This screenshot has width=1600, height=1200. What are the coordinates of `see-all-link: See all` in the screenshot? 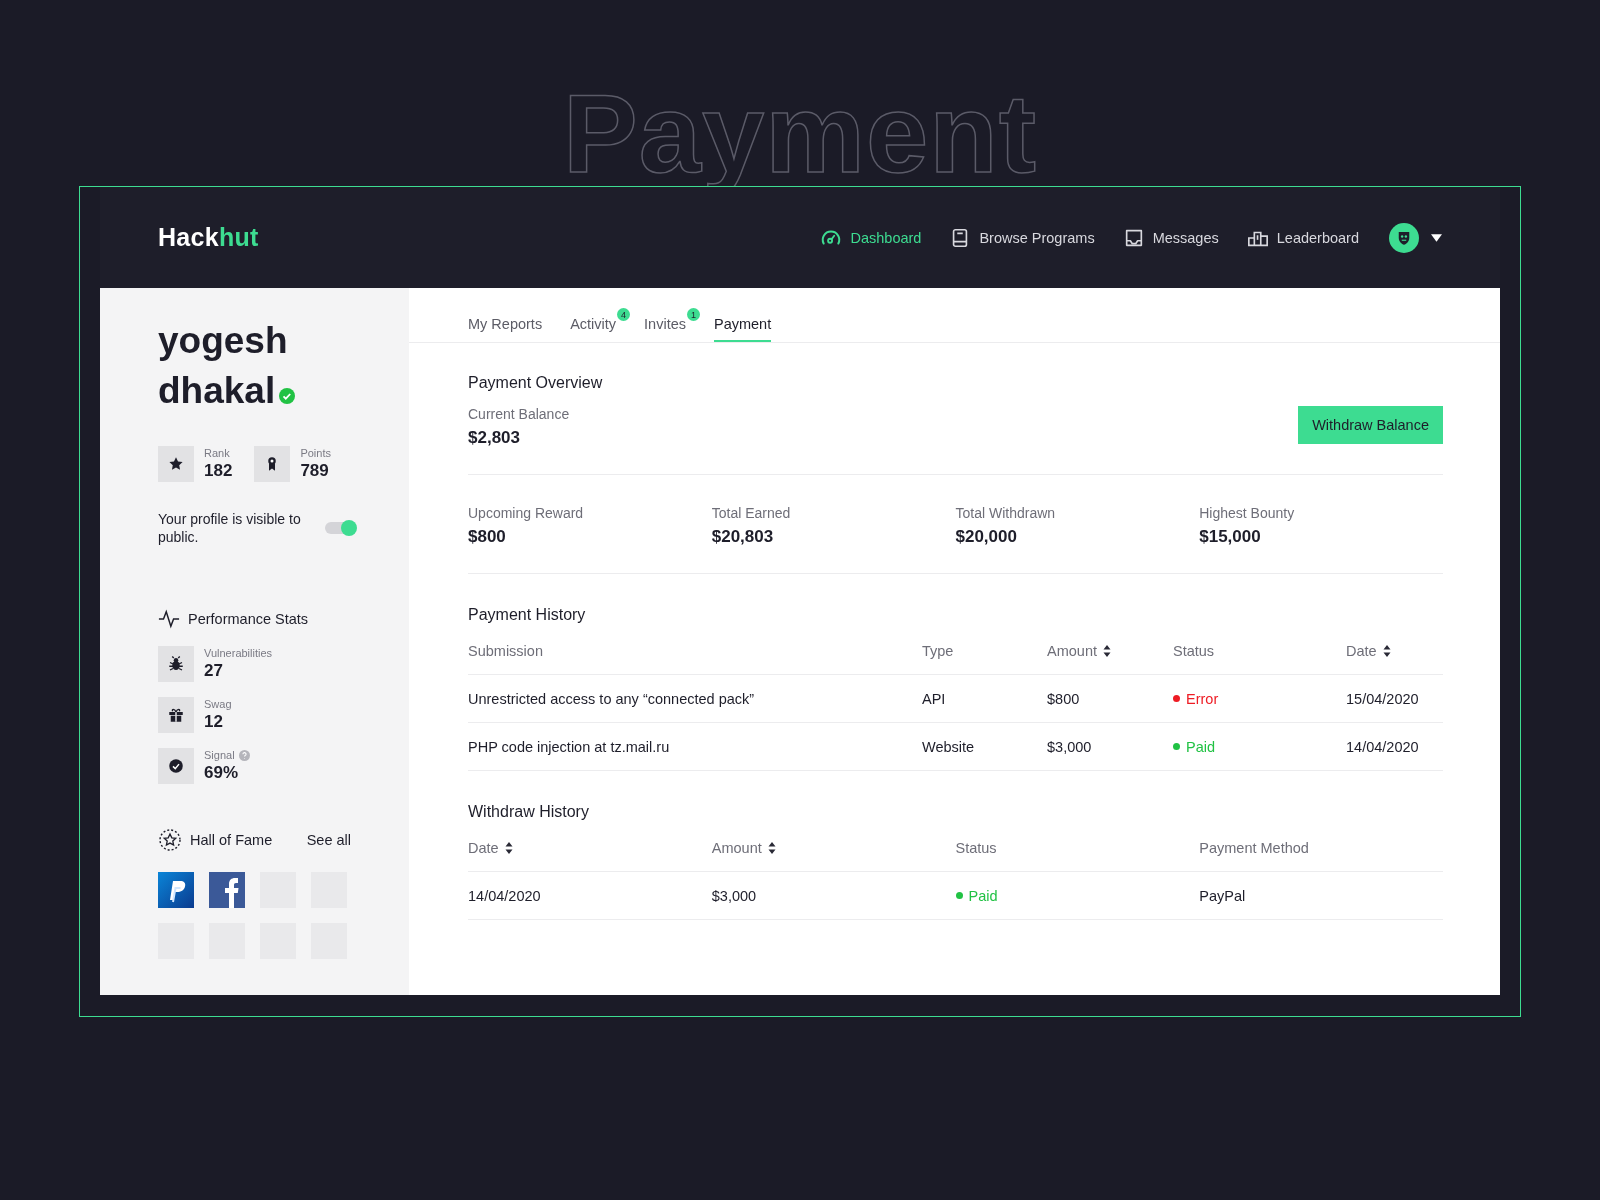 It's located at (328, 840).